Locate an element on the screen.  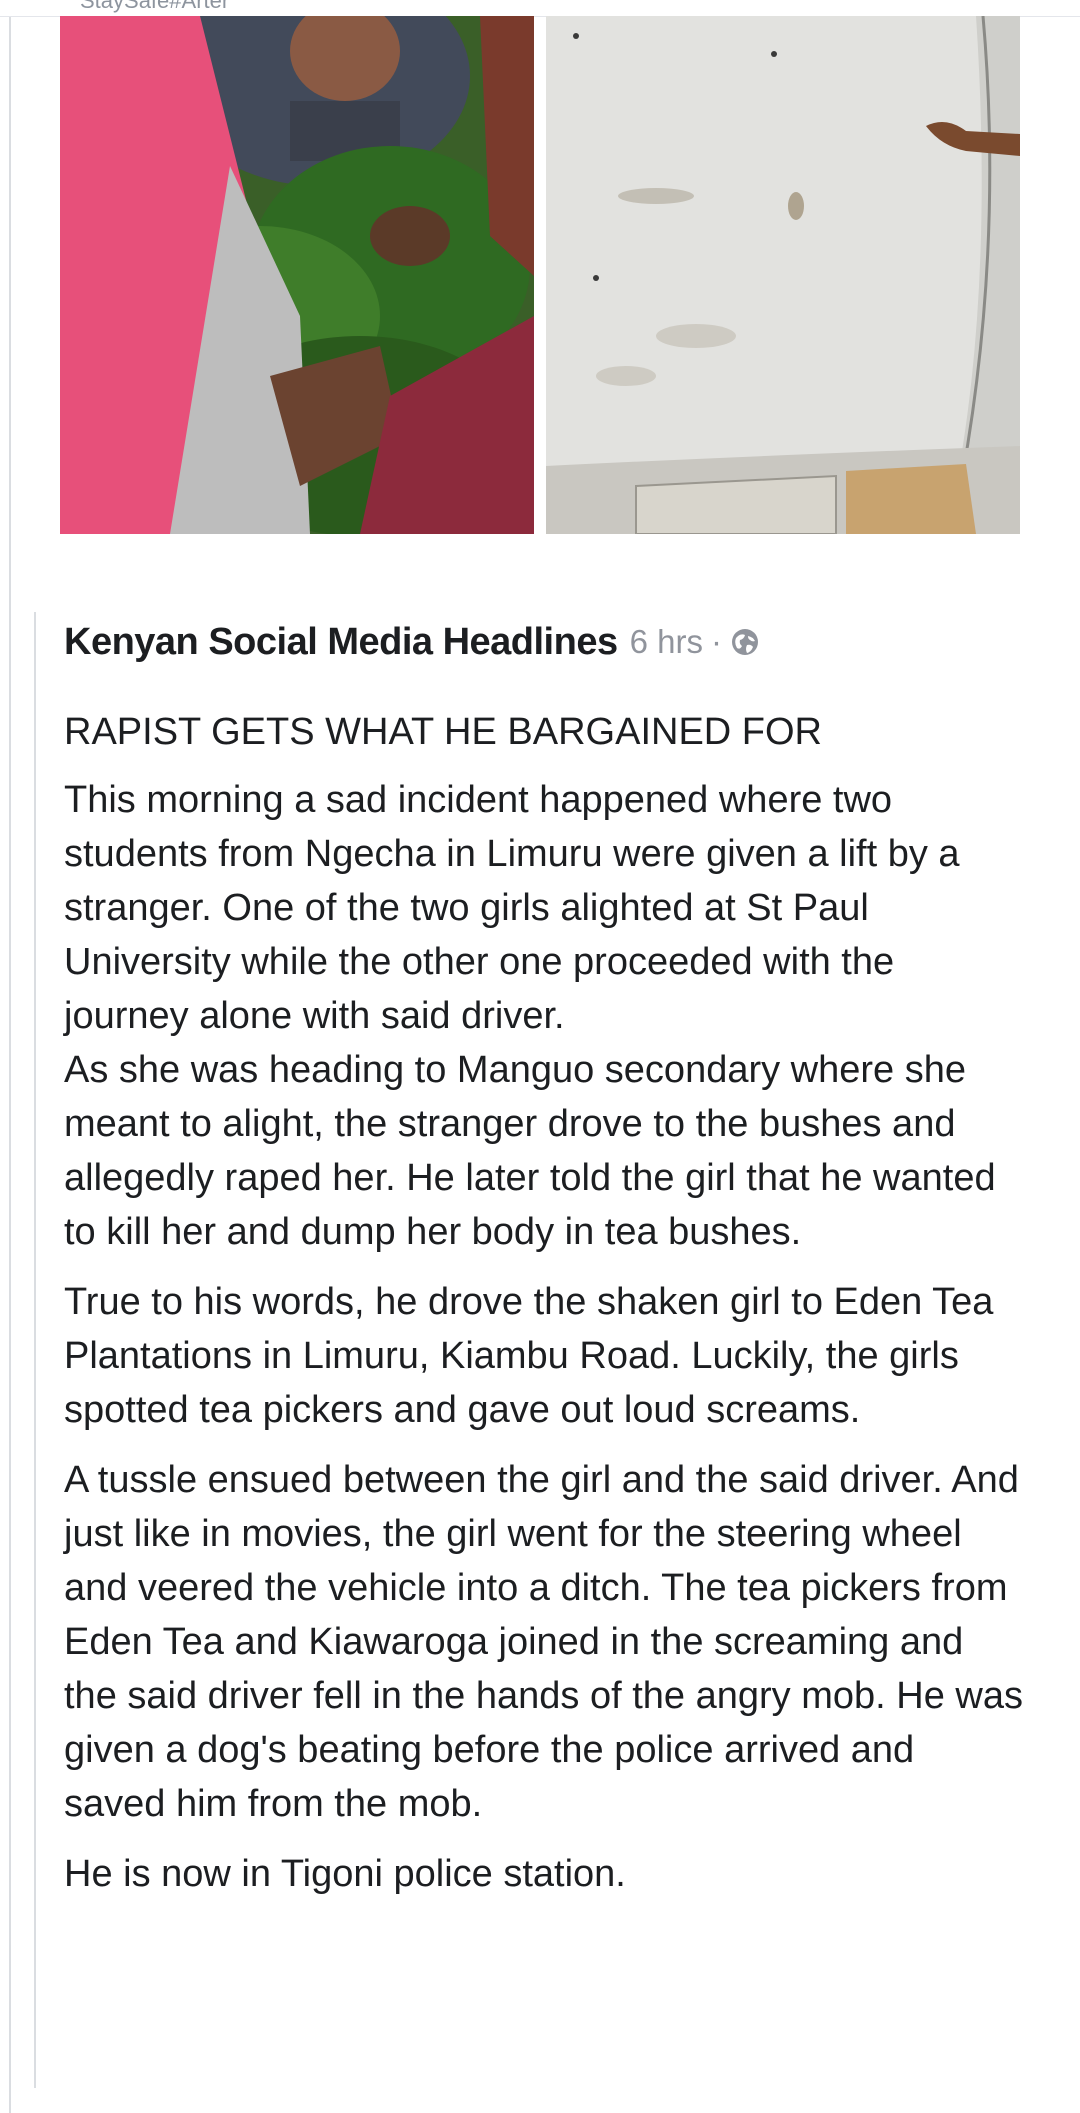
post-photo-tea-field is located at coordinates (297, 275).